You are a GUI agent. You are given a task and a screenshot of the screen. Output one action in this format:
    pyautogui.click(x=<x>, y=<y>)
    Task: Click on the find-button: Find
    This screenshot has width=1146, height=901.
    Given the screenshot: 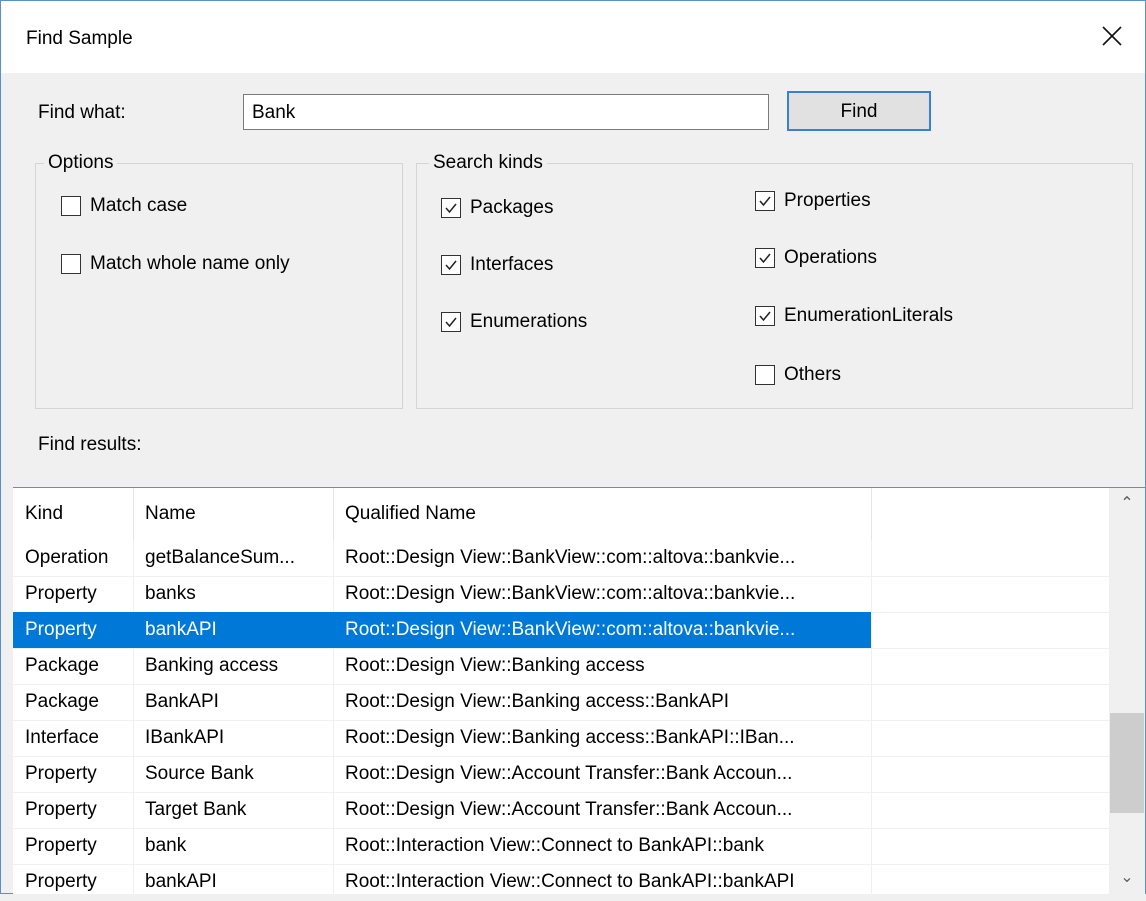 What is the action you would take?
    pyautogui.click(x=859, y=111)
    